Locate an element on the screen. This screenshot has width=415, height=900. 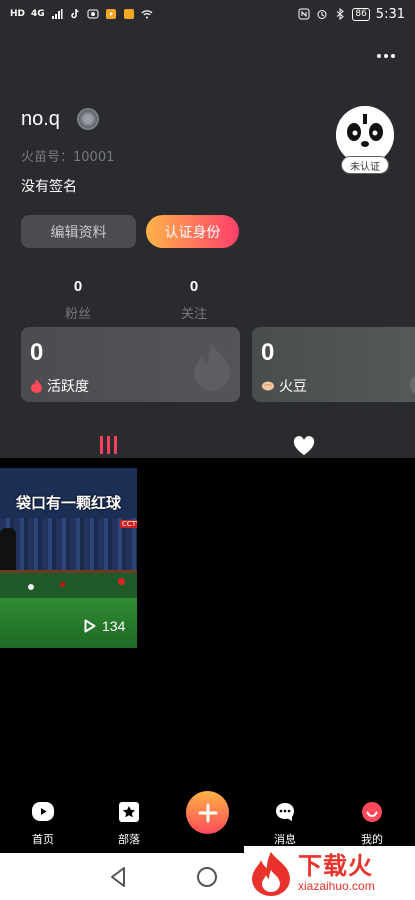
nav-home: 首页 is located at coordinates (43, 824).